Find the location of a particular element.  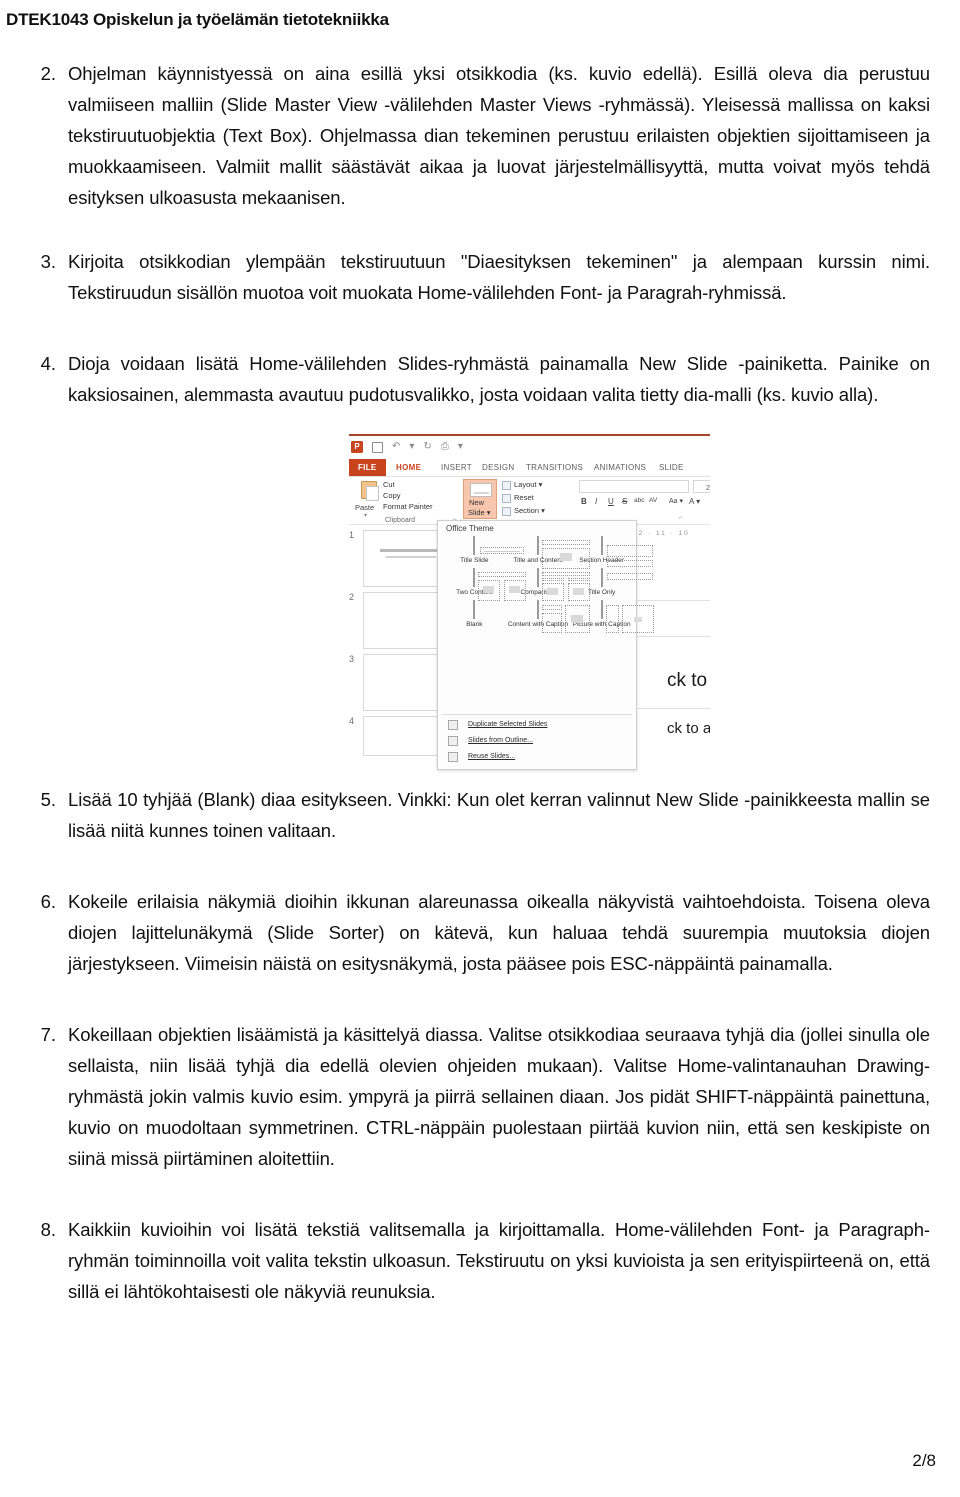

section-button: Section ▾ is located at coordinates (529, 510).